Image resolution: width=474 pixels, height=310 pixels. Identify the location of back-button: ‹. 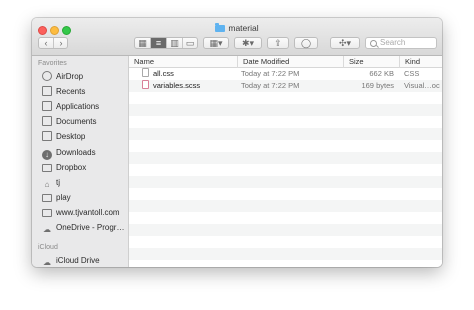
(46, 43).